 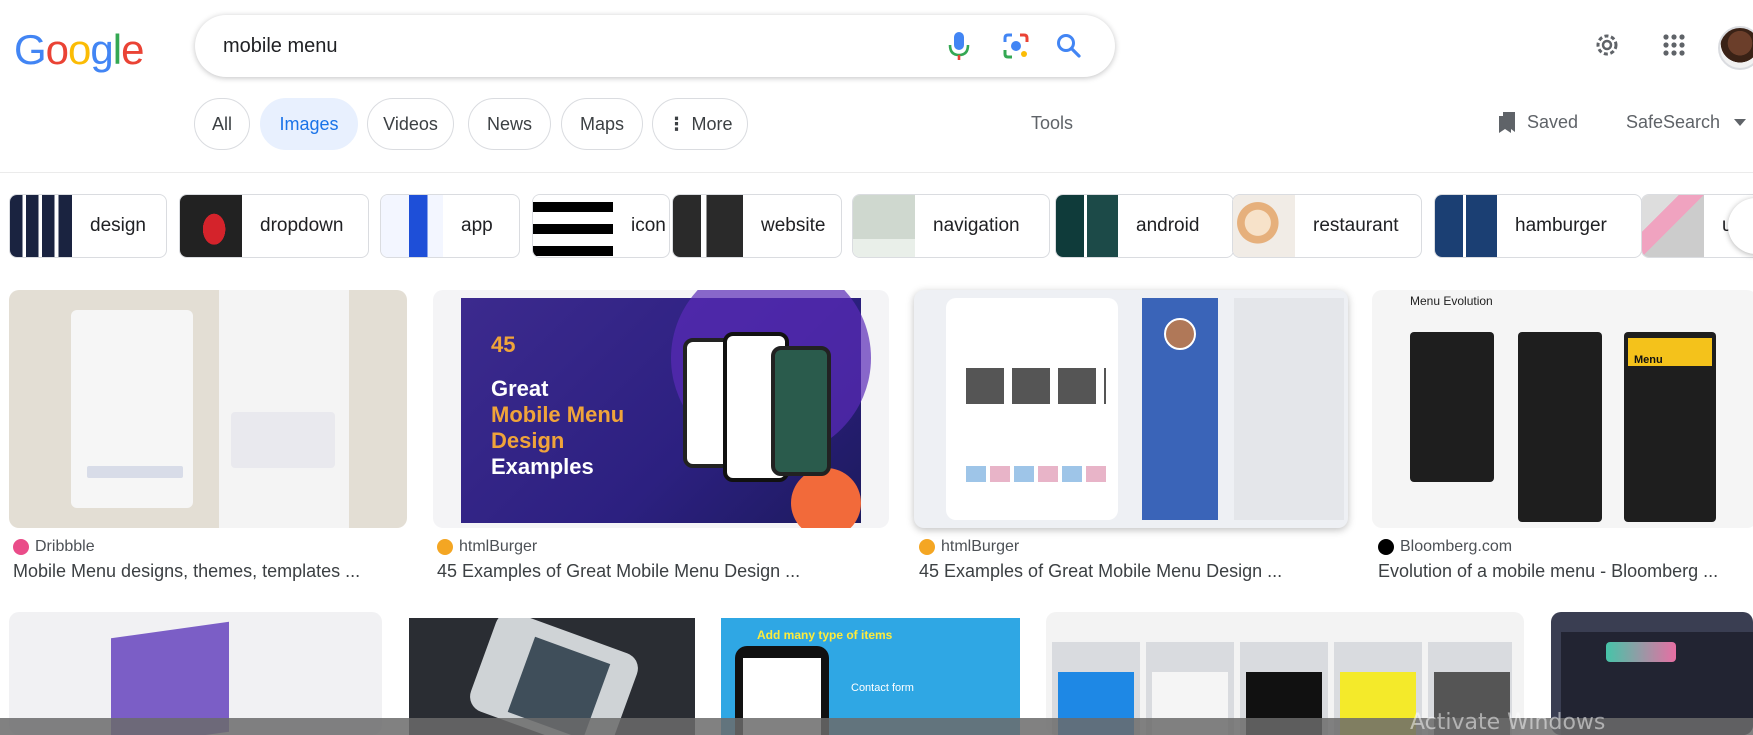 What do you see at coordinates (30, 49) in the screenshot?
I see `logo-letter: G` at bounding box center [30, 49].